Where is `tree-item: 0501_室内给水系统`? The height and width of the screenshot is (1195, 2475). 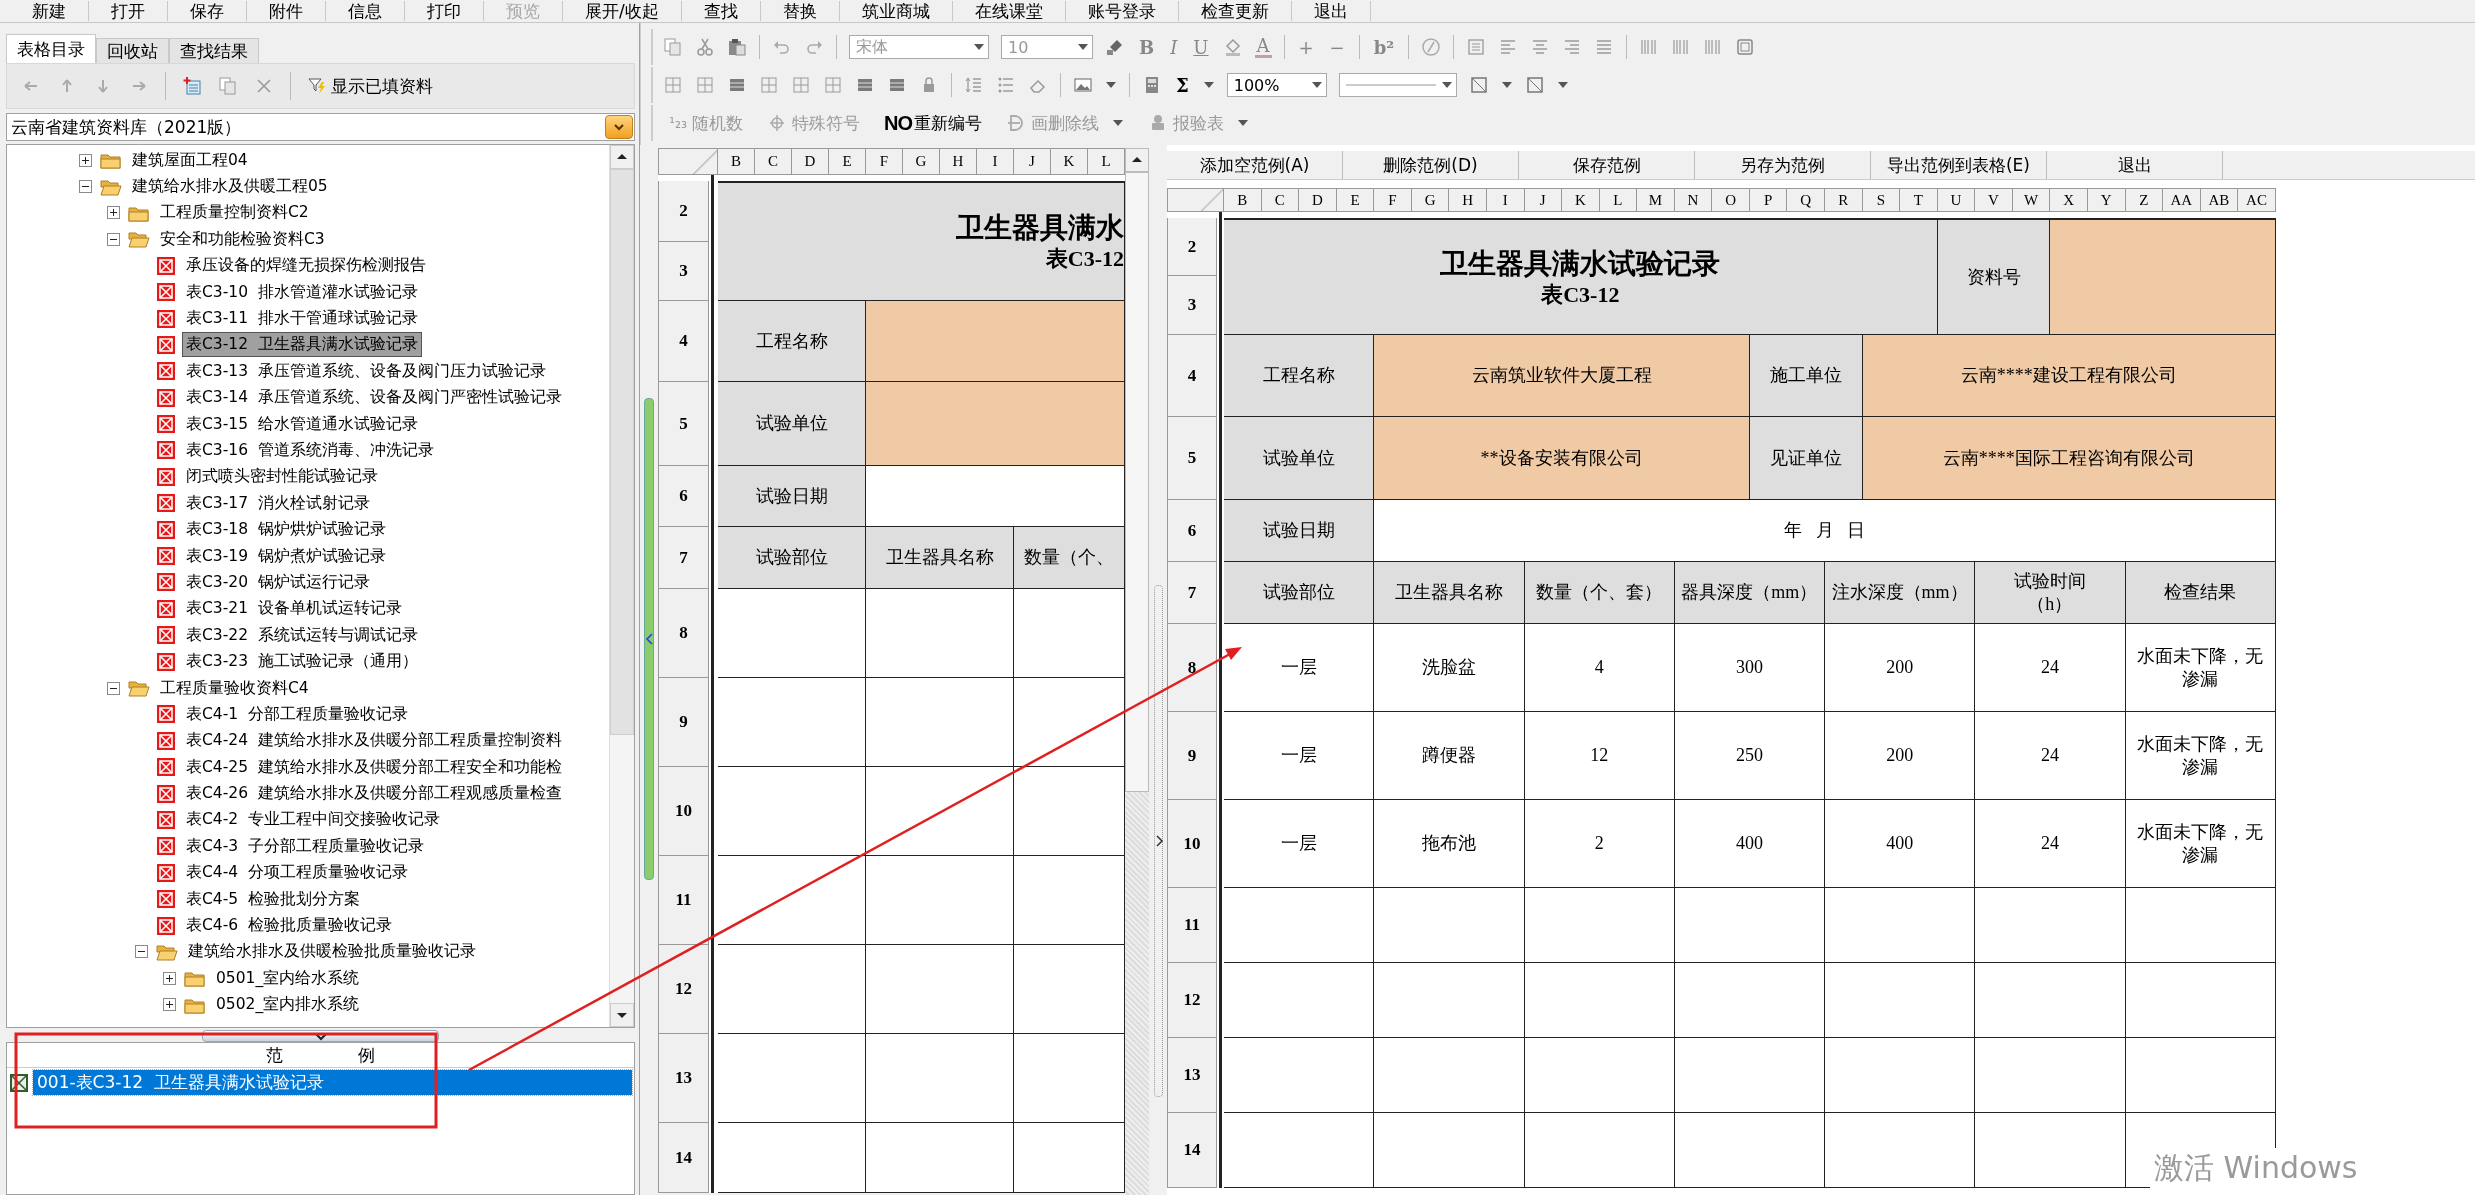 tree-item: 0501_室内给水系统 is located at coordinates (288, 978).